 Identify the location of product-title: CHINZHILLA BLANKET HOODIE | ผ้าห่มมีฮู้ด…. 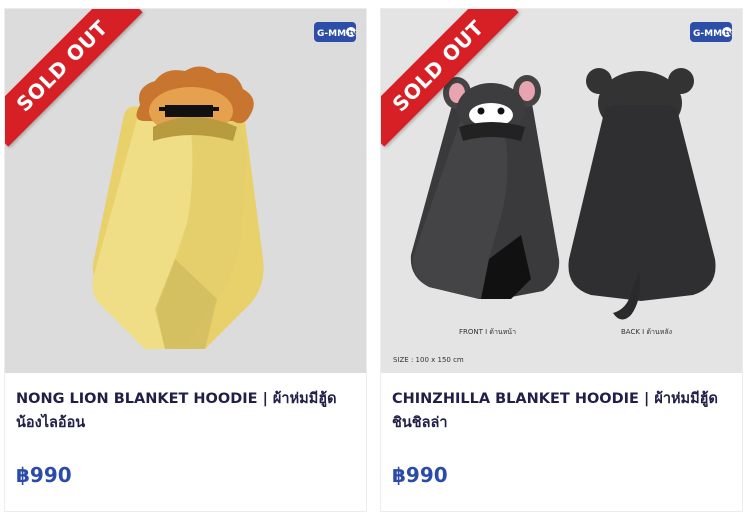
(560, 411).